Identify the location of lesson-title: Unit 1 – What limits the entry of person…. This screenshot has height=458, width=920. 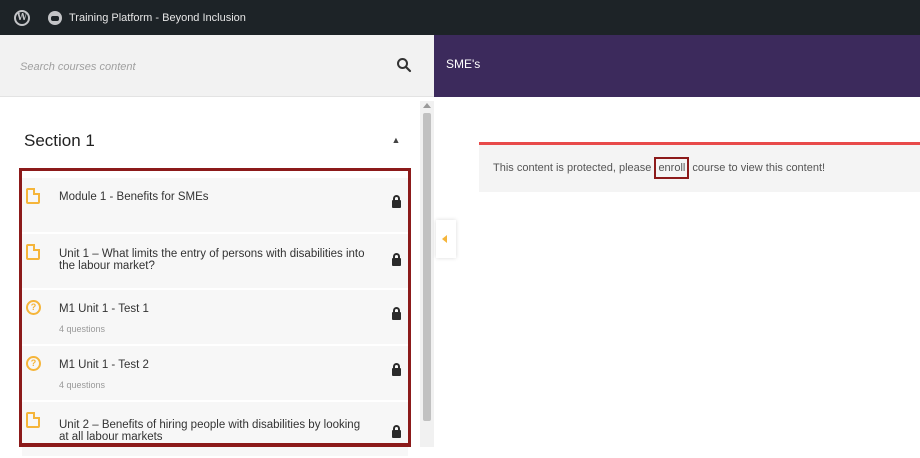
(212, 260).